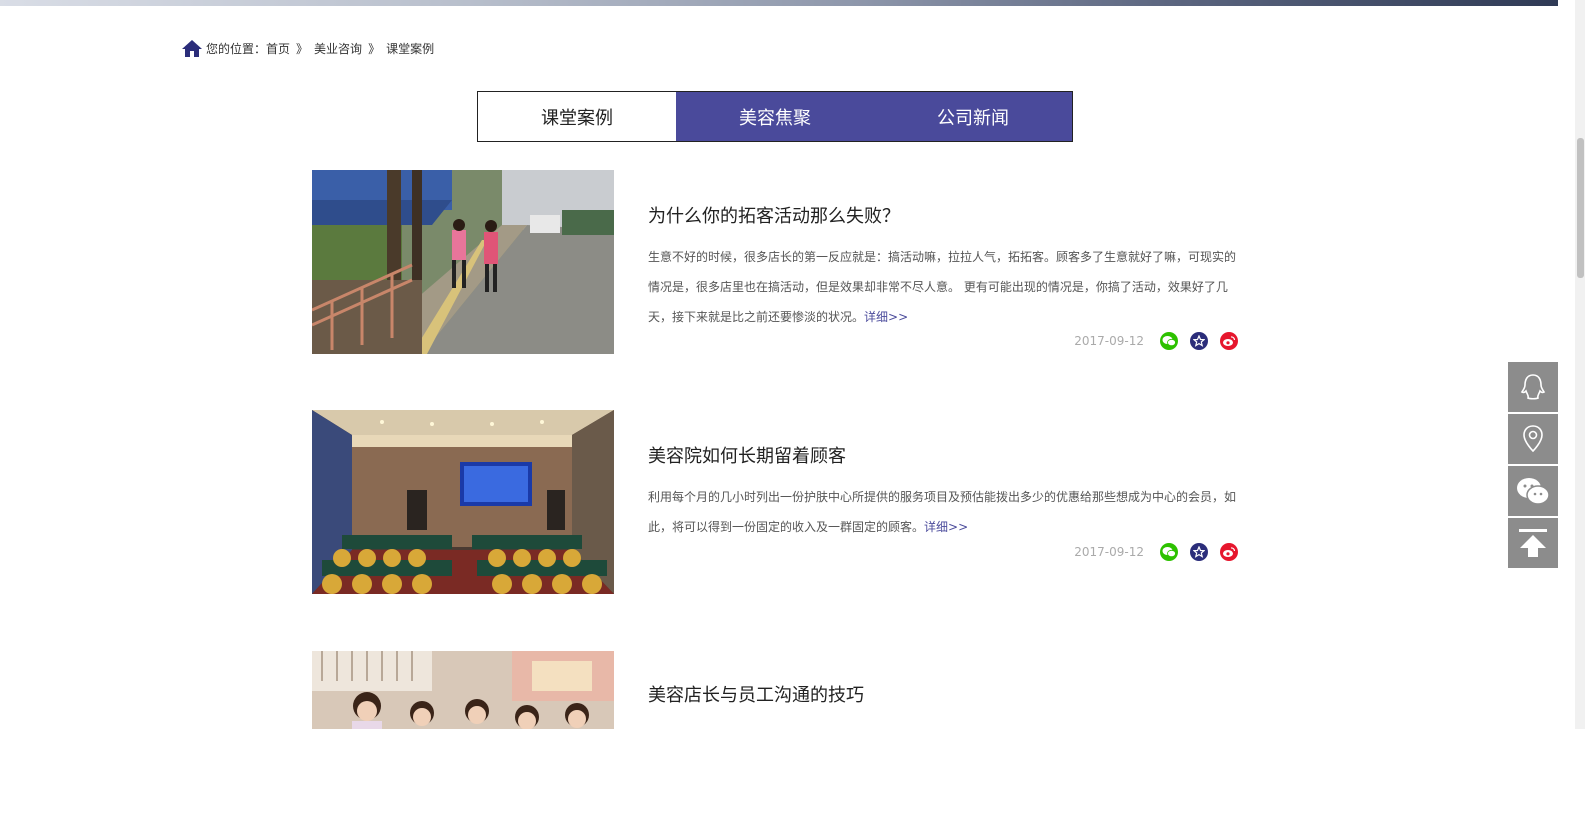  Describe the element at coordinates (410, 48) in the screenshot. I see `breadcrumb-current: 课堂案例` at that location.